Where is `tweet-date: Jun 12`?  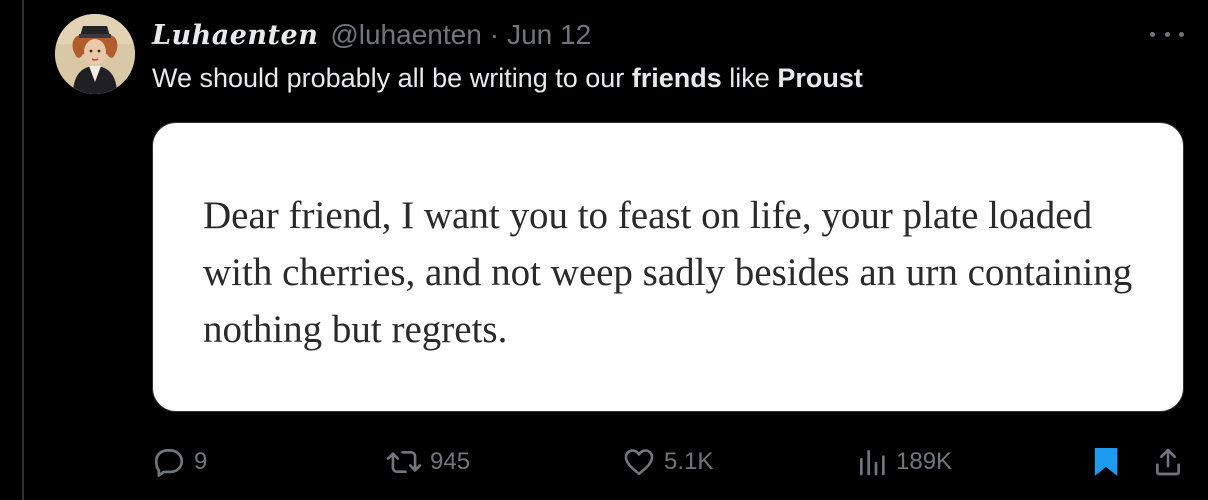
tweet-date: Jun 12 is located at coordinates (549, 35).